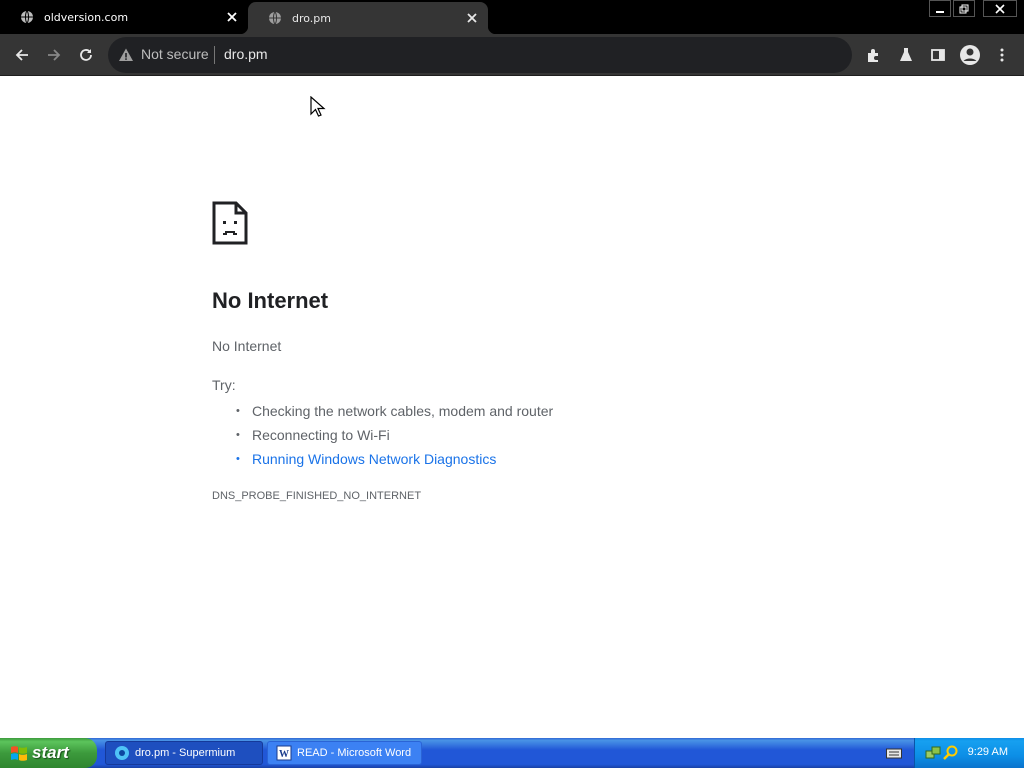 The image size is (1024, 768). What do you see at coordinates (214, 55) in the screenshot?
I see `divider` at bounding box center [214, 55].